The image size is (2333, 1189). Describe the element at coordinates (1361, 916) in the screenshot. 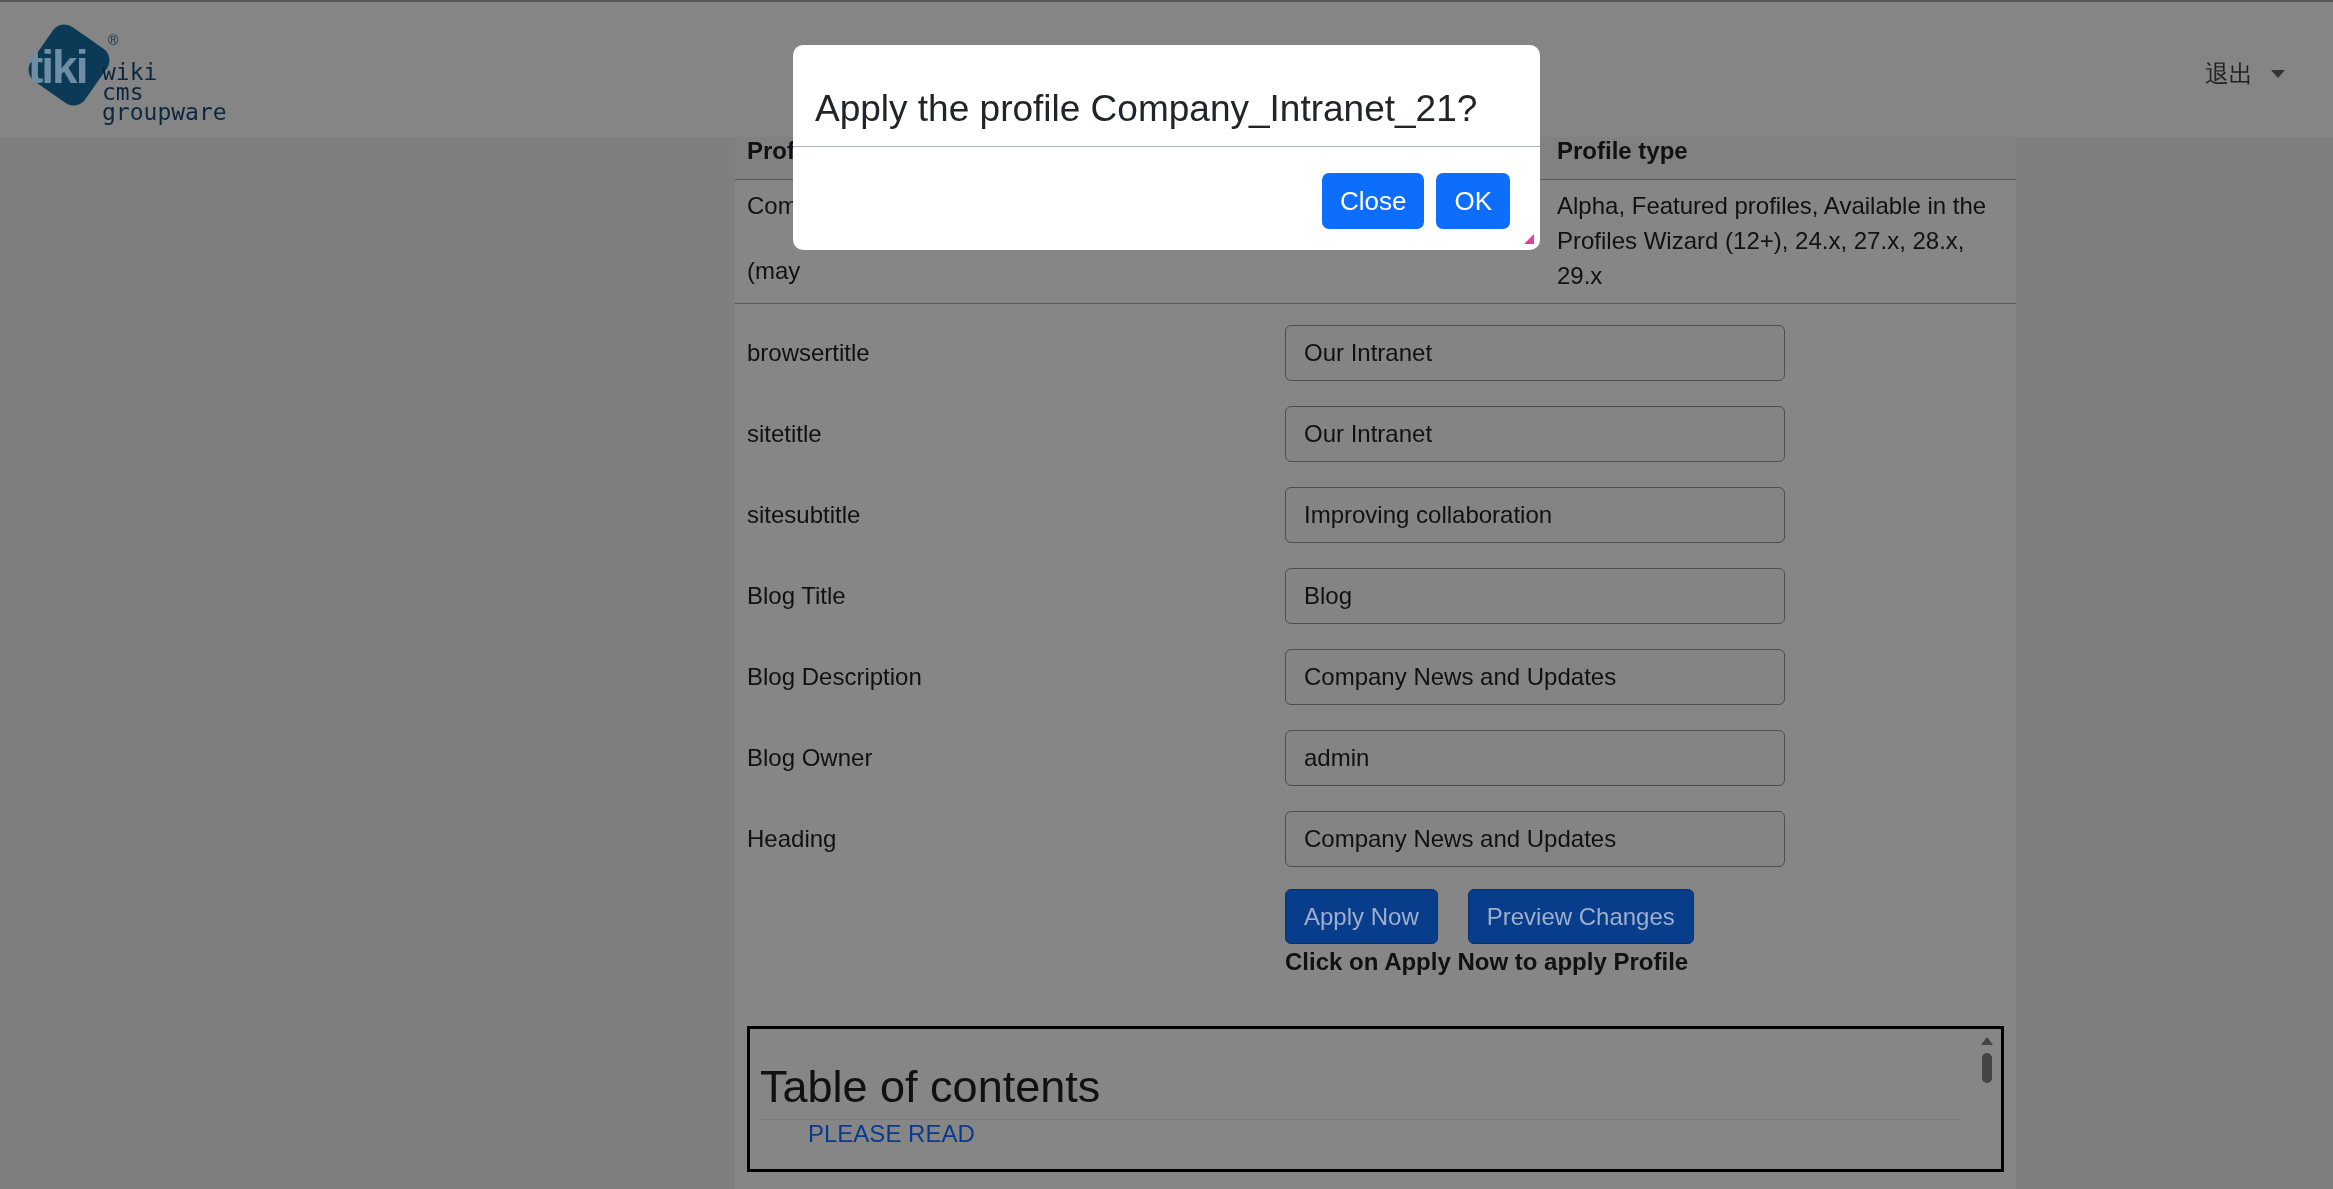

I see `apply-button: Apply Now` at that location.